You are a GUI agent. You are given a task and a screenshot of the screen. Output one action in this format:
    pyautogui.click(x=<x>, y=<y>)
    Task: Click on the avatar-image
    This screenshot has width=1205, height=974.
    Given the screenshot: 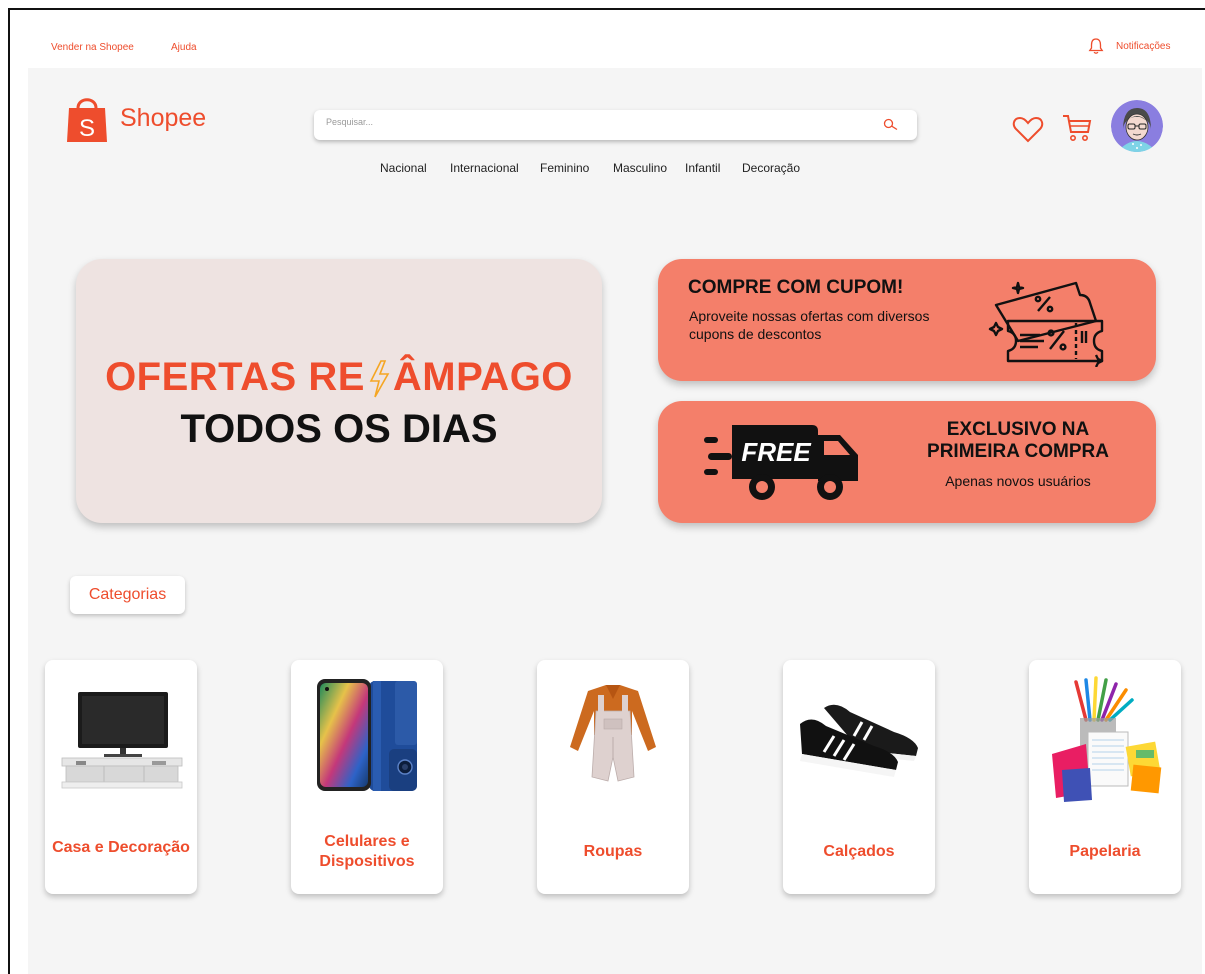 What is the action you would take?
    pyautogui.click(x=1137, y=126)
    